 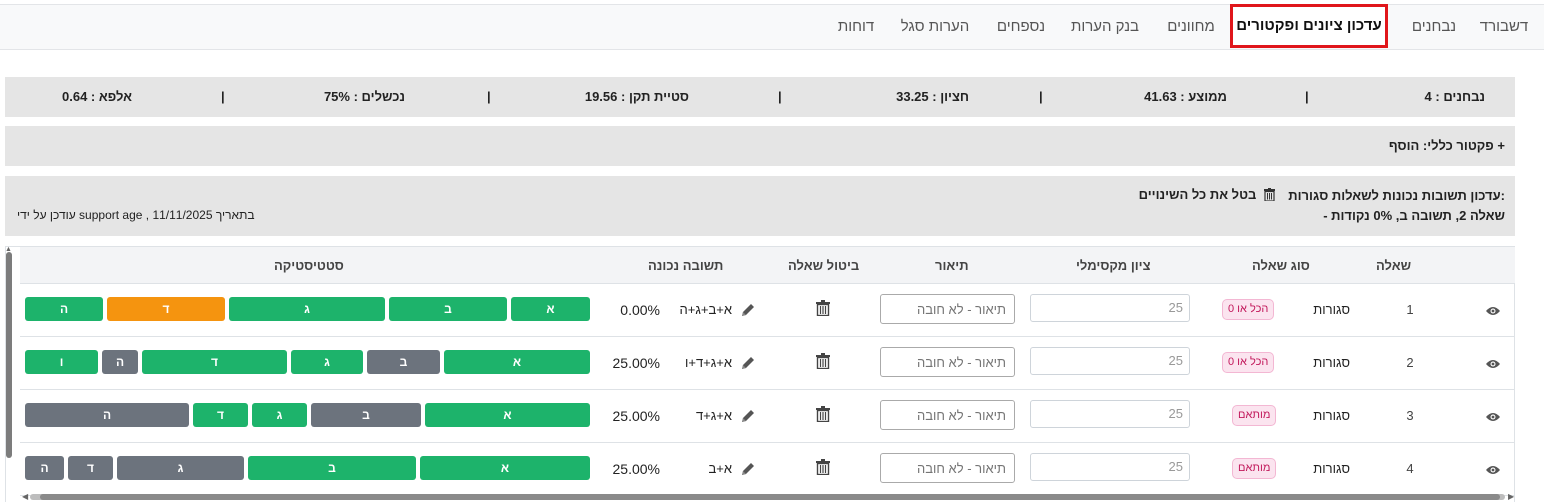 What do you see at coordinates (935, 27) in the screenshot?
I see `tab-staff-notes: הערות סגל` at bounding box center [935, 27].